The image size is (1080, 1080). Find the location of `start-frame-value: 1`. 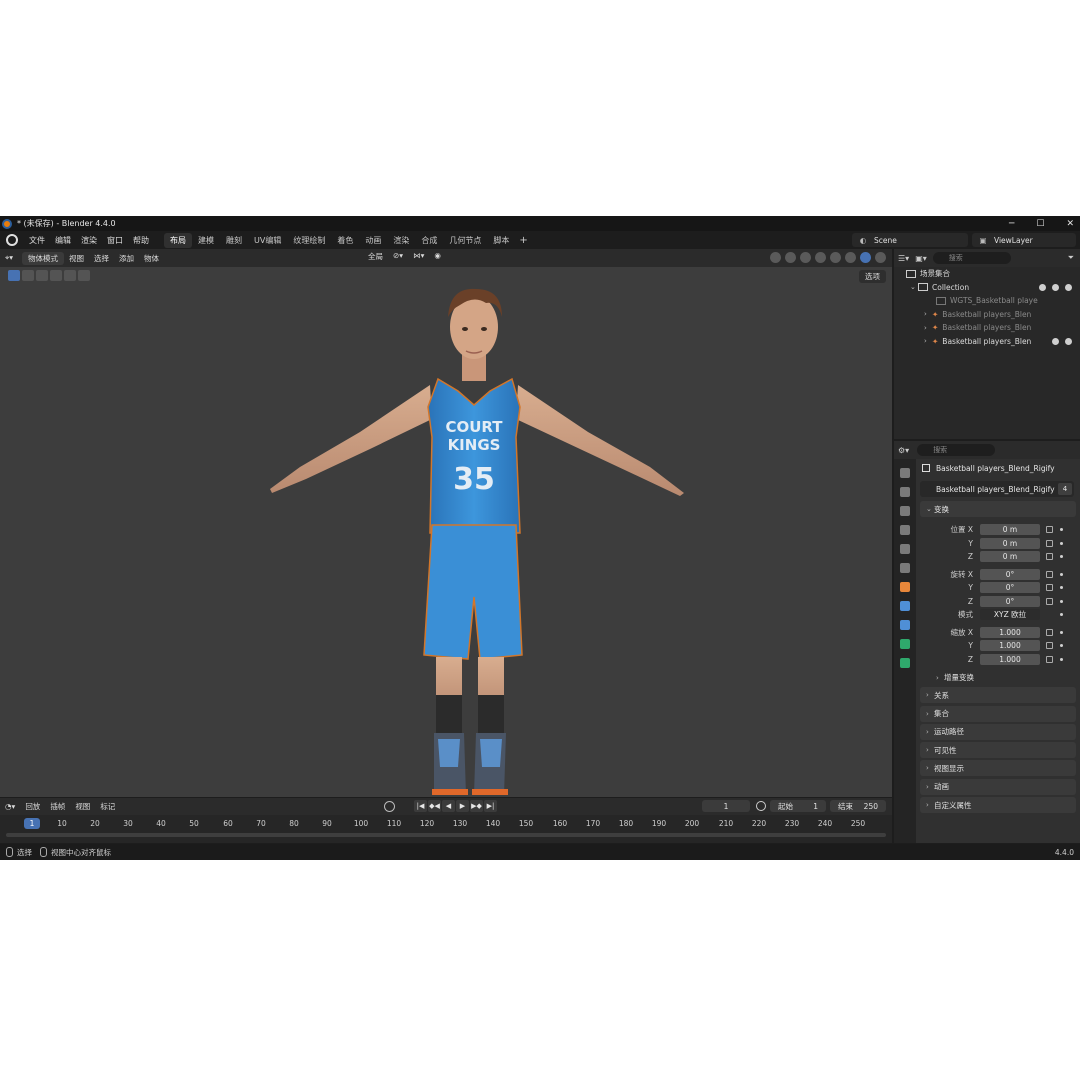

start-frame-value: 1 is located at coordinates (815, 806).